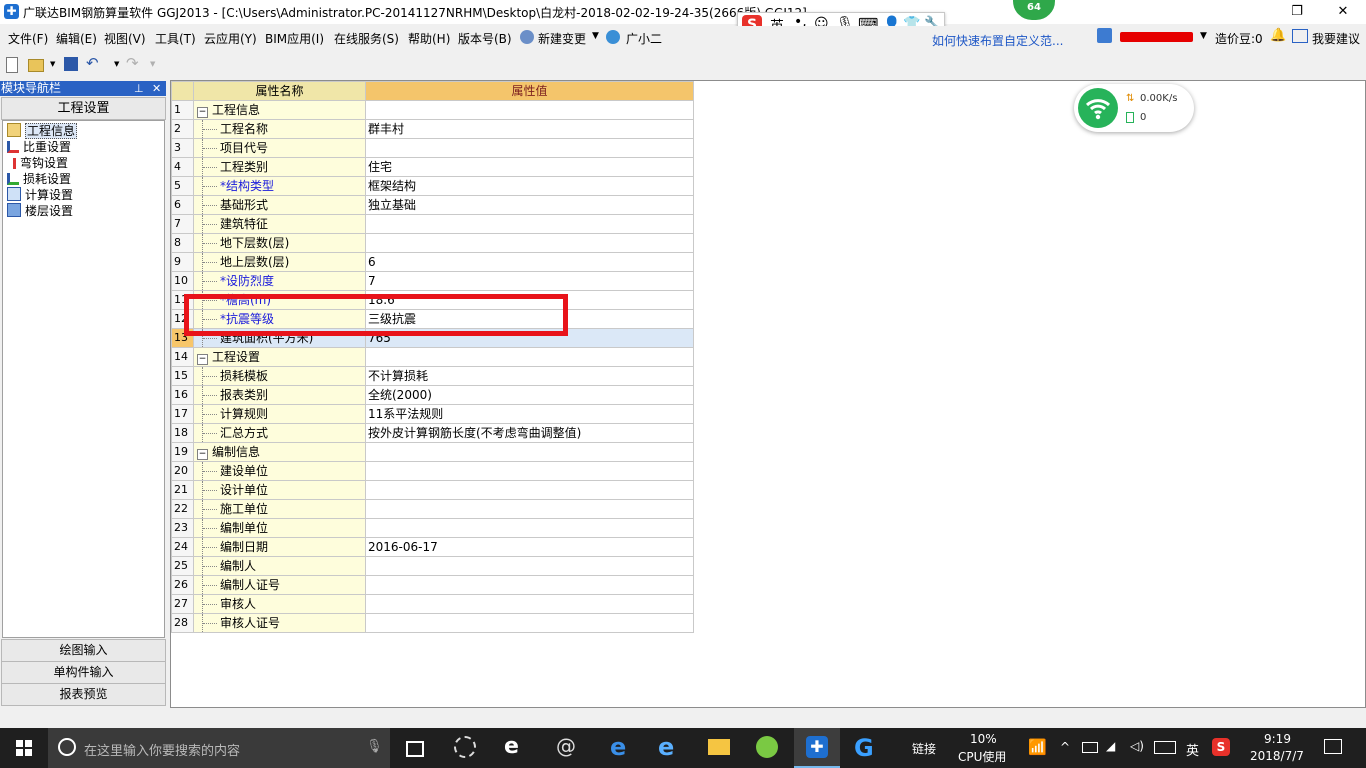 The height and width of the screenshot is (768, 1366). I want to click on menu-help: 帮助(H), so click(429, 38).